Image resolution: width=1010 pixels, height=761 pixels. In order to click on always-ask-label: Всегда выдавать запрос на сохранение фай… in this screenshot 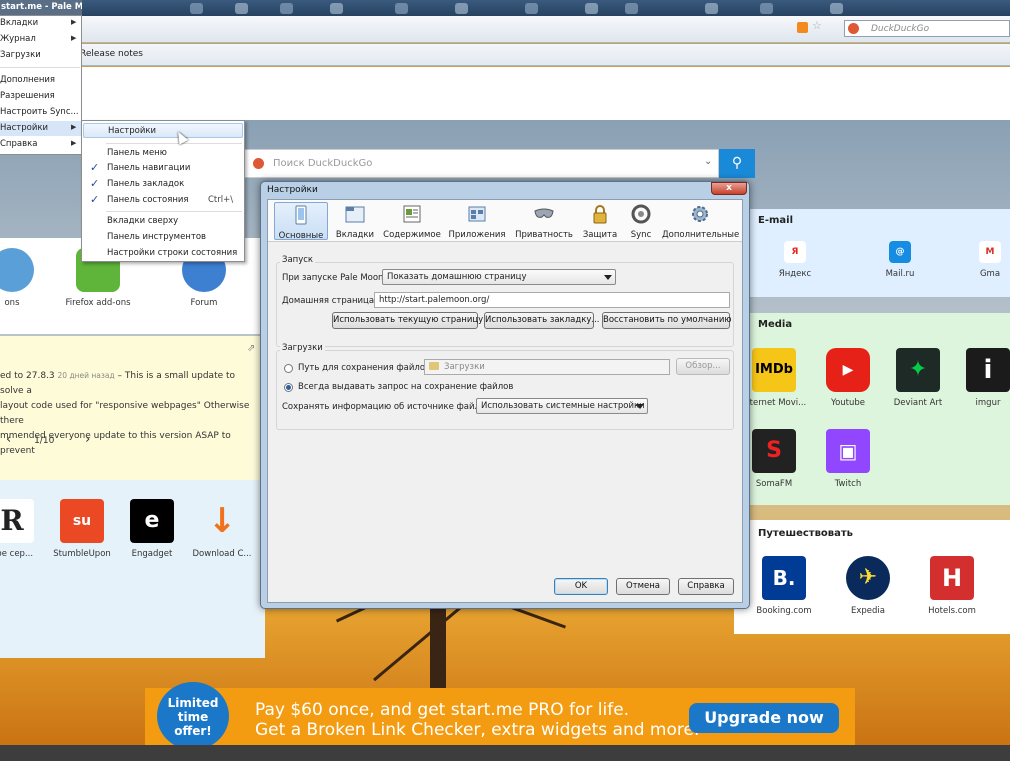, I will do `click(406, 387)`.